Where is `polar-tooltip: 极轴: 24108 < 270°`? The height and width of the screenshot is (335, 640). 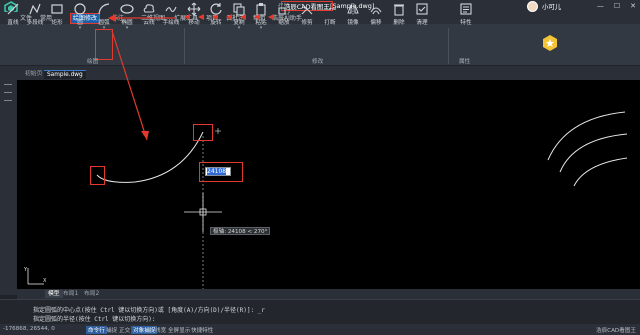 polar-tooltip: 极轴: 24108 < 270° is located at coordinates (240, 231).